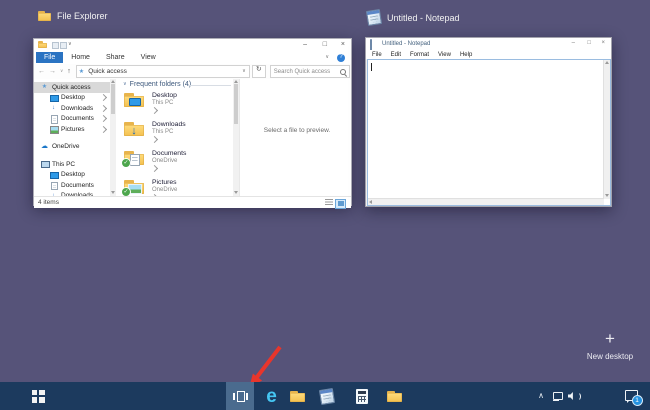 This screenshot has width=650, height=410. What do you see at coordinates (558, 396) in the screenshot?
I see `tray-network-button` at bounding box center [558, 396].